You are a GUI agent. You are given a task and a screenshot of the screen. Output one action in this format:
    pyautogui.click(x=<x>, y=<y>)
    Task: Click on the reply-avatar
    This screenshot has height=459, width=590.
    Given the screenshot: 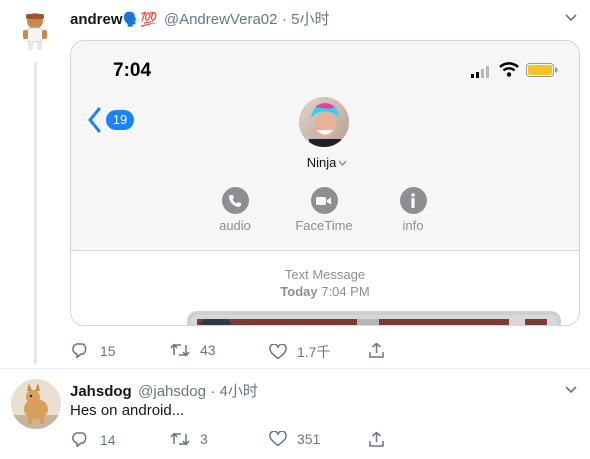 What is the action you would take?
    pyautogui.click(x=36, y=404)
    